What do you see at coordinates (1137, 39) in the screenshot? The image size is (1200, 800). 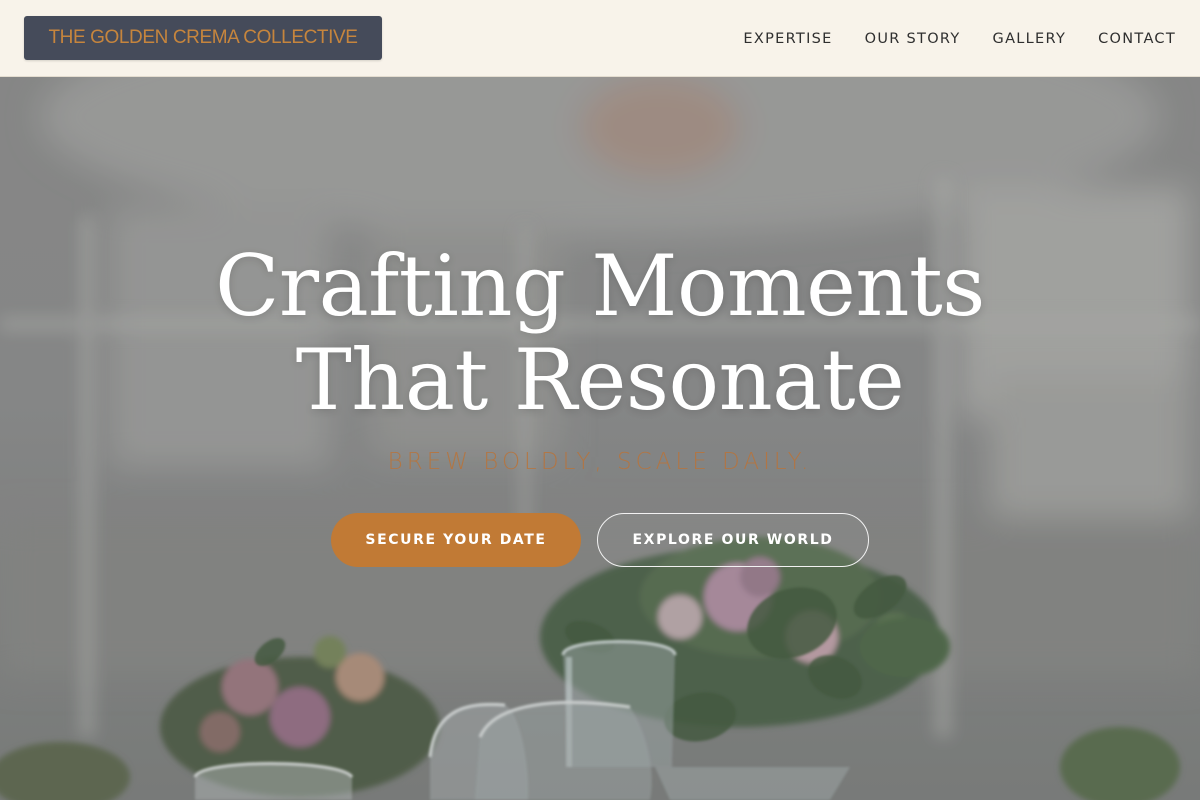 I see `nav-item-contact: CONTACT` at bounding box center [1137, 39].